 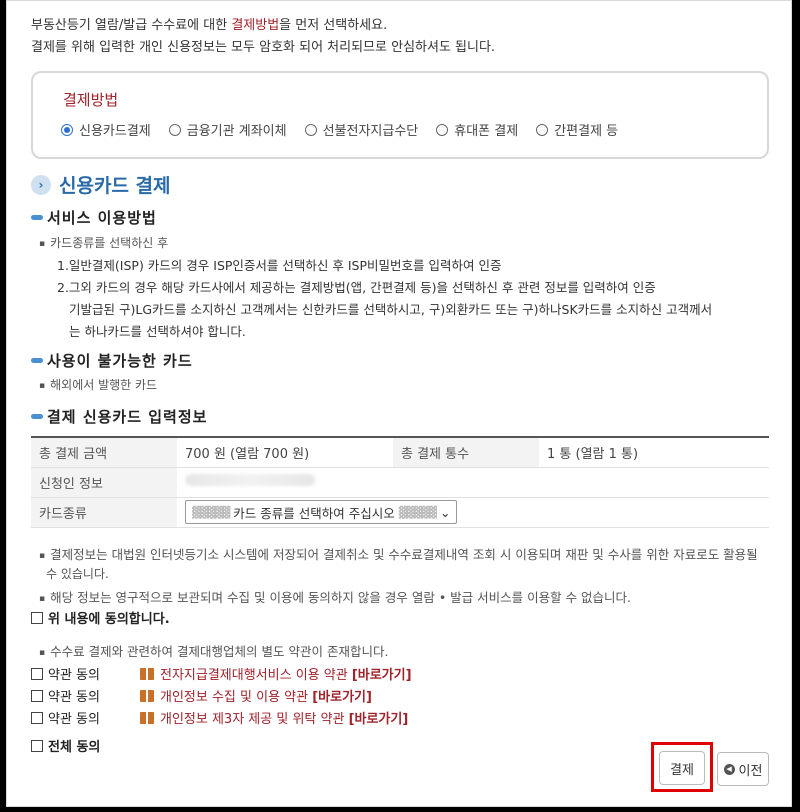 What do you see at coordinates (157, 331) in the screenshot?
I see `service-usage-note-2: 는 하나카드를 선택하셔야 합니다.` at bounding box center [157, 331].